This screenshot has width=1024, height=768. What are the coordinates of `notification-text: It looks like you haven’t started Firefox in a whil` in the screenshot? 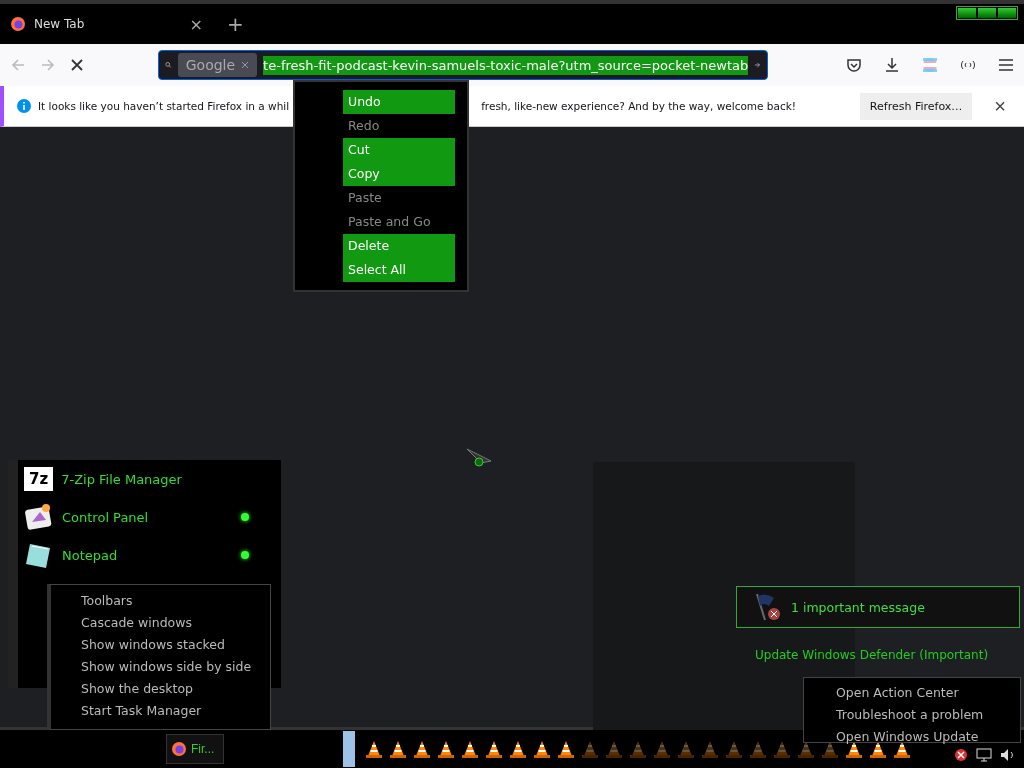 It's located at (164, 106).